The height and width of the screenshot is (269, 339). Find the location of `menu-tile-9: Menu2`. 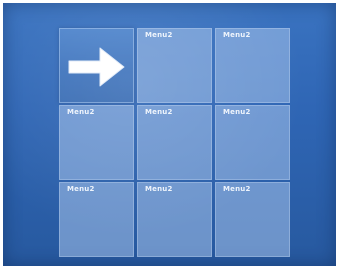

menu-tile-9: Menu2 is located at coordinates (252, 219).